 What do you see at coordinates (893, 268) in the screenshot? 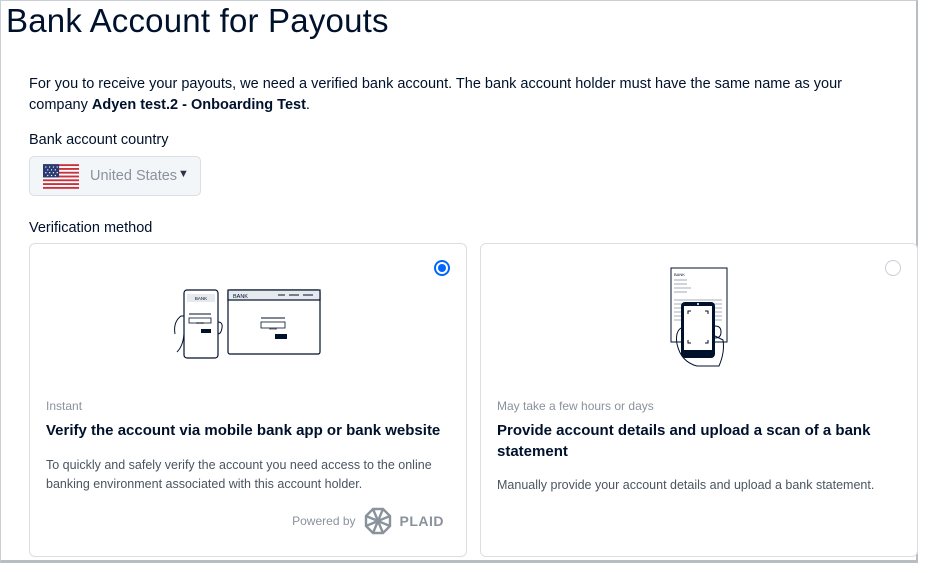
I see `radio-manual` at bounding box center [893, 268].